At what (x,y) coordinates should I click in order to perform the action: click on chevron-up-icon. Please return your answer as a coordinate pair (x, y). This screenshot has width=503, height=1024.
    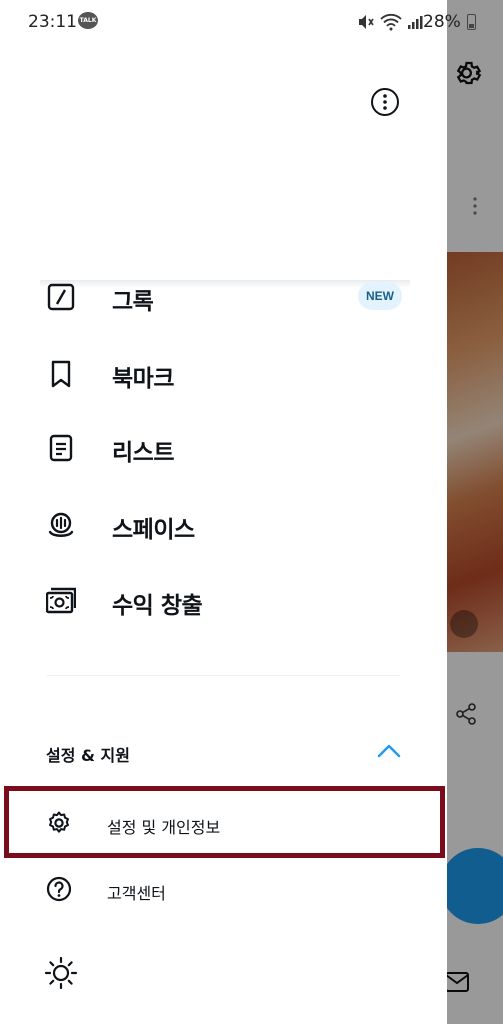
    Looking at the image, I should click on (389, 751).